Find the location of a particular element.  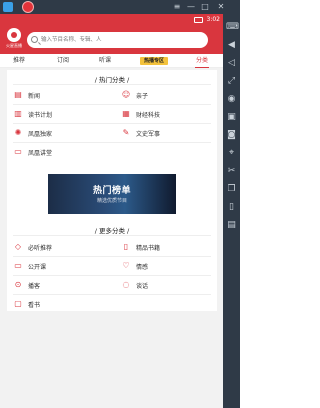

category-label: 财经科技 is located at coordinates (148, 115).